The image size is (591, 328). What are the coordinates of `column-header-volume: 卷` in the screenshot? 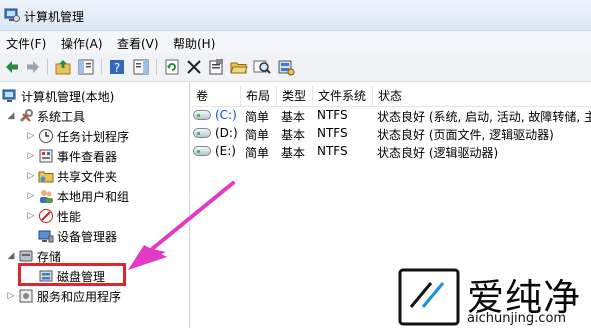 It's located at (216, 96).